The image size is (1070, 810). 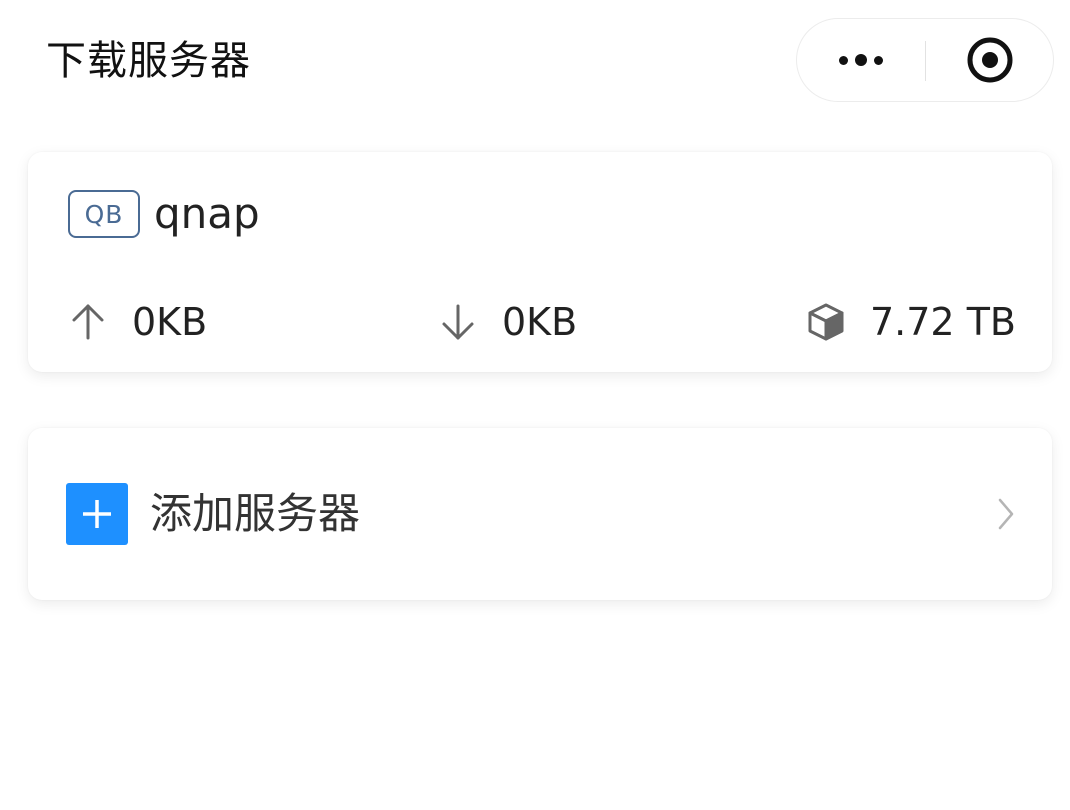 What do you see at coordinates (170, 322) in the screenshot?
I see `upload-speed: 0KB` at bounding box center [170, 322].